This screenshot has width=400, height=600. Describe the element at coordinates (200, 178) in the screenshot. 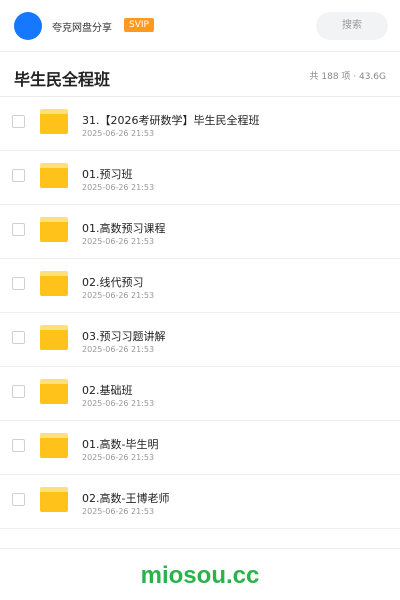

I see `list-item: 01.预习班 2025-06-26 21:53` at that location.